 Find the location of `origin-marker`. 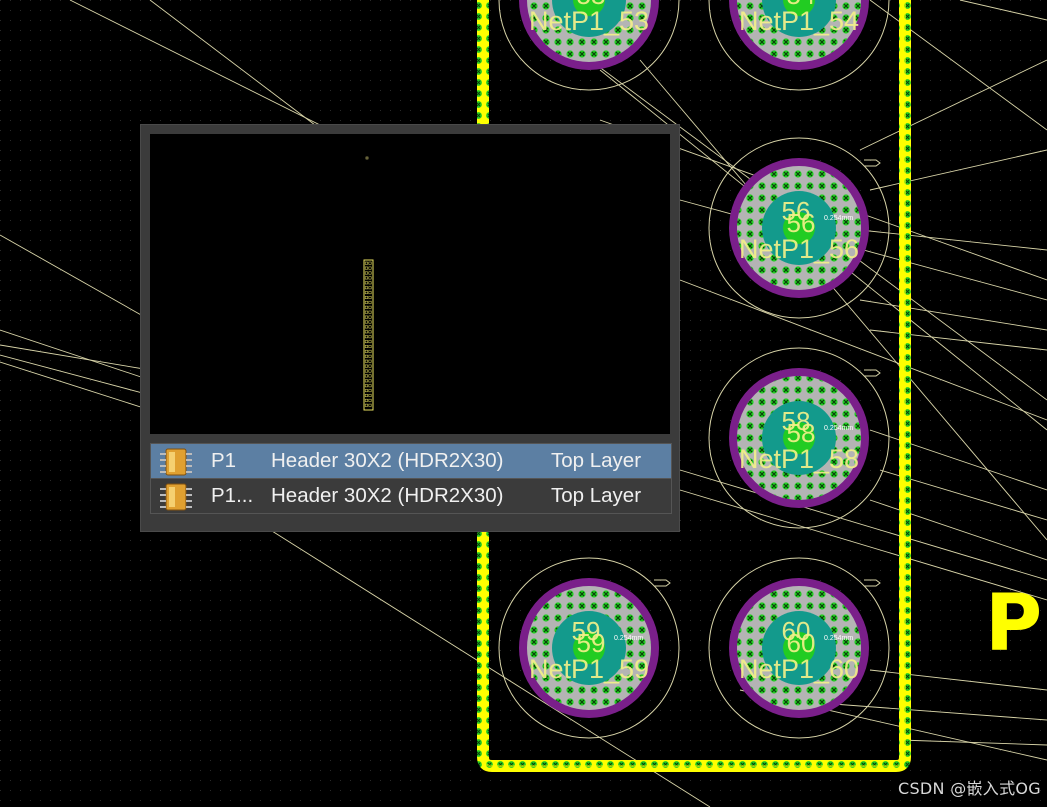

origin-marker is located at coordinates (367, 158).